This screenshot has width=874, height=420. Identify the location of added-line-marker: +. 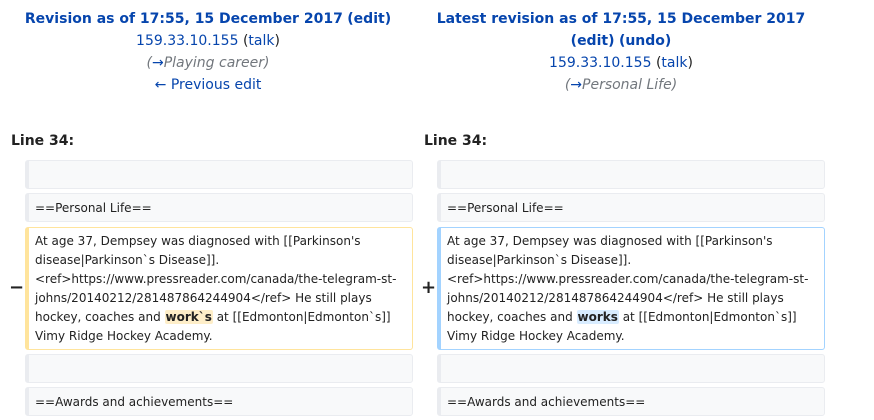
(429, 287).